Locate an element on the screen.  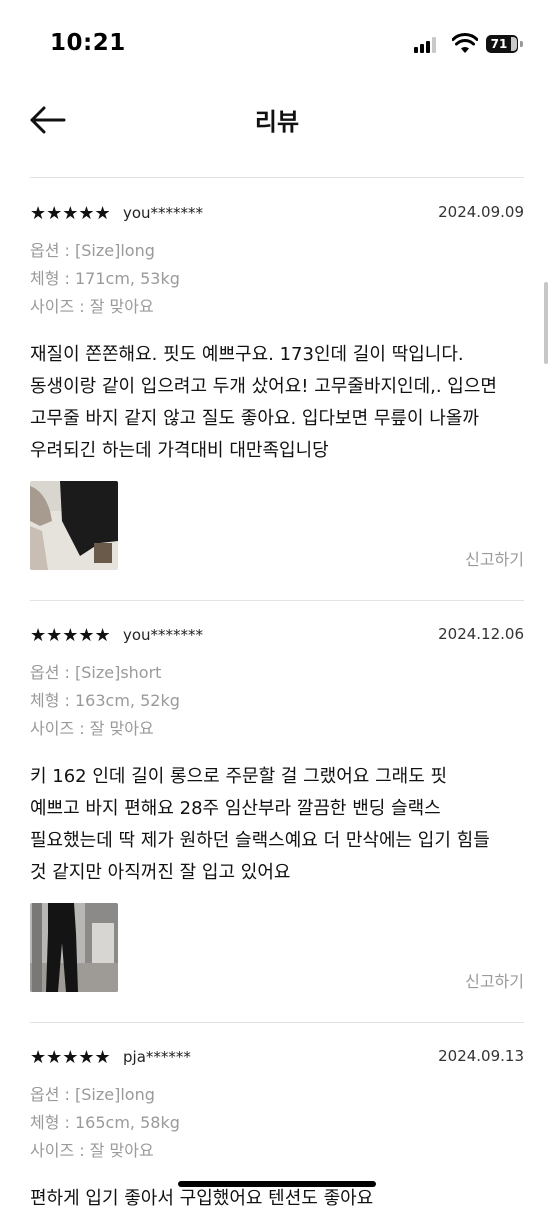
review-body-type: 체형 : 163cm, 52kg is located at coordinates (105, 700).